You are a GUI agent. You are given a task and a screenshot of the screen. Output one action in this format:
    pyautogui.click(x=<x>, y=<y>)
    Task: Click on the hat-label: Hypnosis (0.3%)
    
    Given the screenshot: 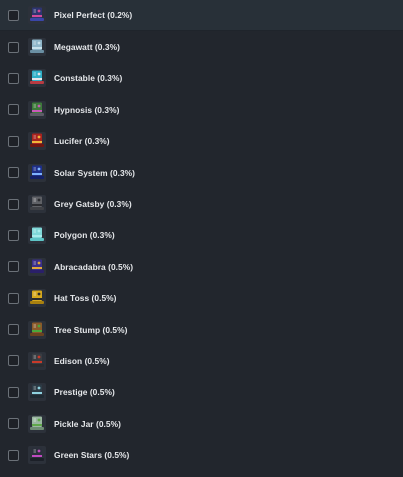 What is the action you would take?
    pyautogui.click(x=87, y=109)
    